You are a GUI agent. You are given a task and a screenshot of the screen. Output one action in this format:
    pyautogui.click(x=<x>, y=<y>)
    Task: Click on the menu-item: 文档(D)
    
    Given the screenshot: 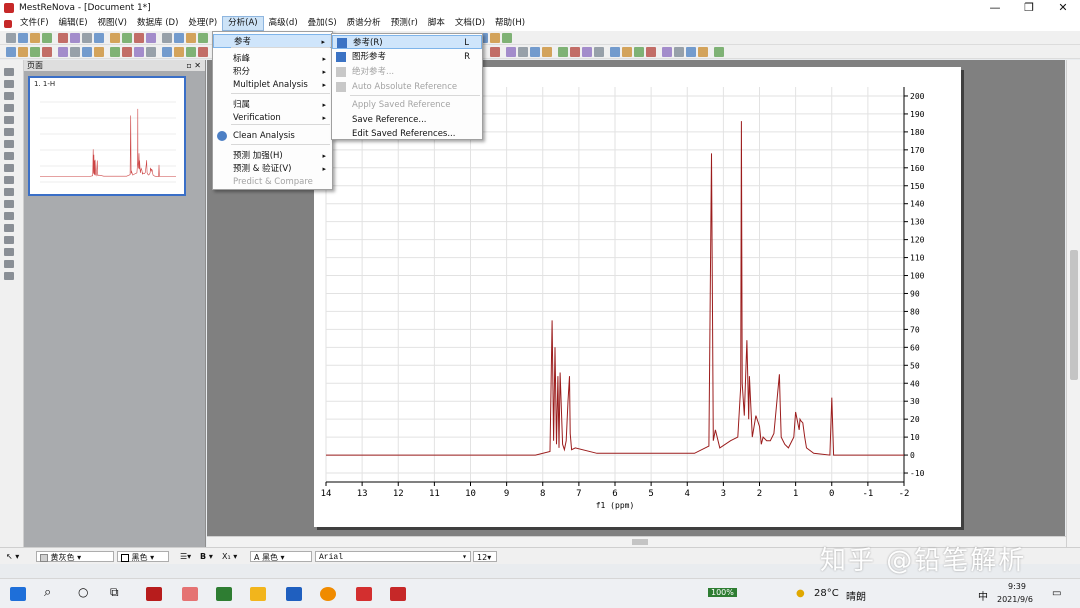 What is the action you would take?
    pyautogui.click(x=470, y=23)
    